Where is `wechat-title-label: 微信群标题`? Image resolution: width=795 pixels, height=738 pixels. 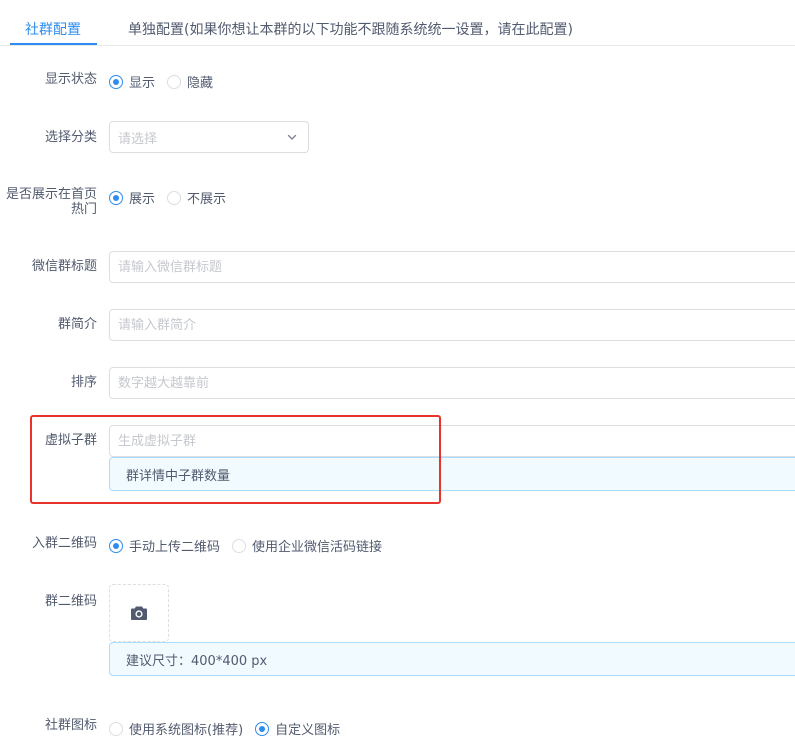 wechat-title-label: 微信群标题 is located at coordinates (64, 266).